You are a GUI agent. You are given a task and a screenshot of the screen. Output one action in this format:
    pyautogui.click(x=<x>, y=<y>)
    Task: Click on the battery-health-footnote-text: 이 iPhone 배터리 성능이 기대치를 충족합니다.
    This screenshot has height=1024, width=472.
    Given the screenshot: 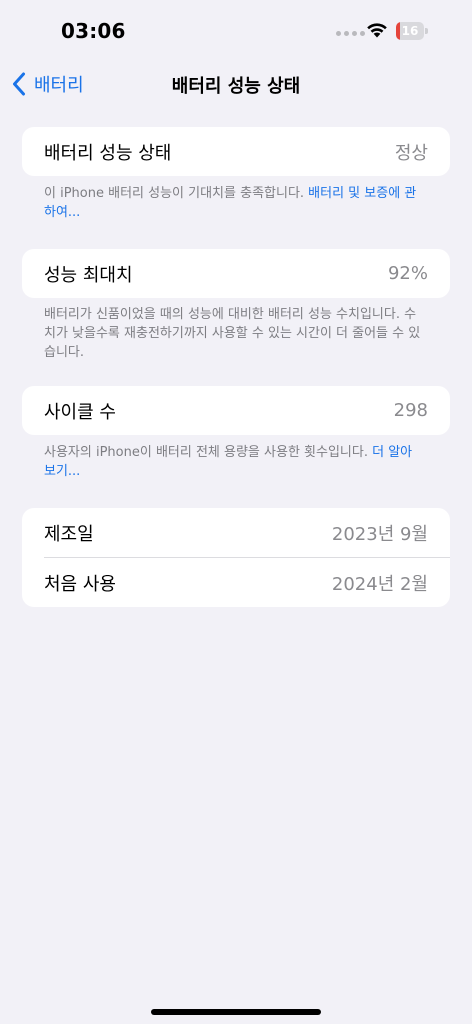 What is the action you would take?
    pyautogui.click(x=176, y=193)
    